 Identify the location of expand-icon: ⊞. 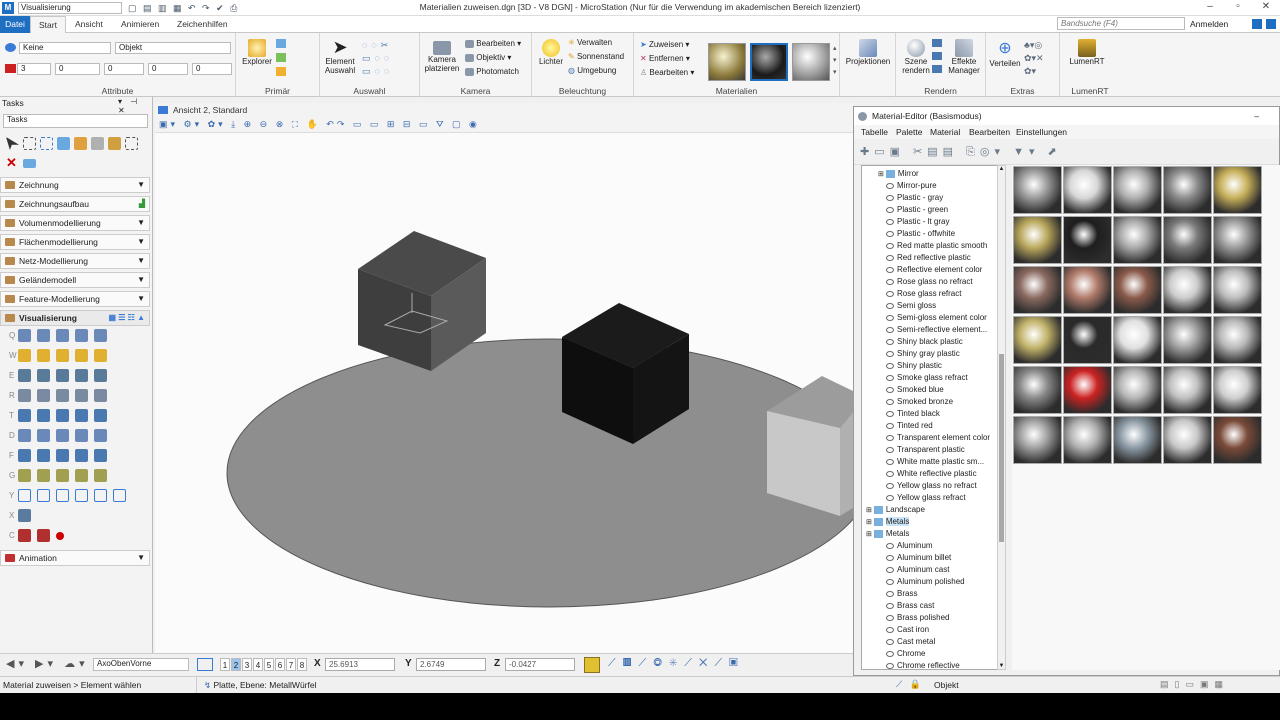
(882, 174).